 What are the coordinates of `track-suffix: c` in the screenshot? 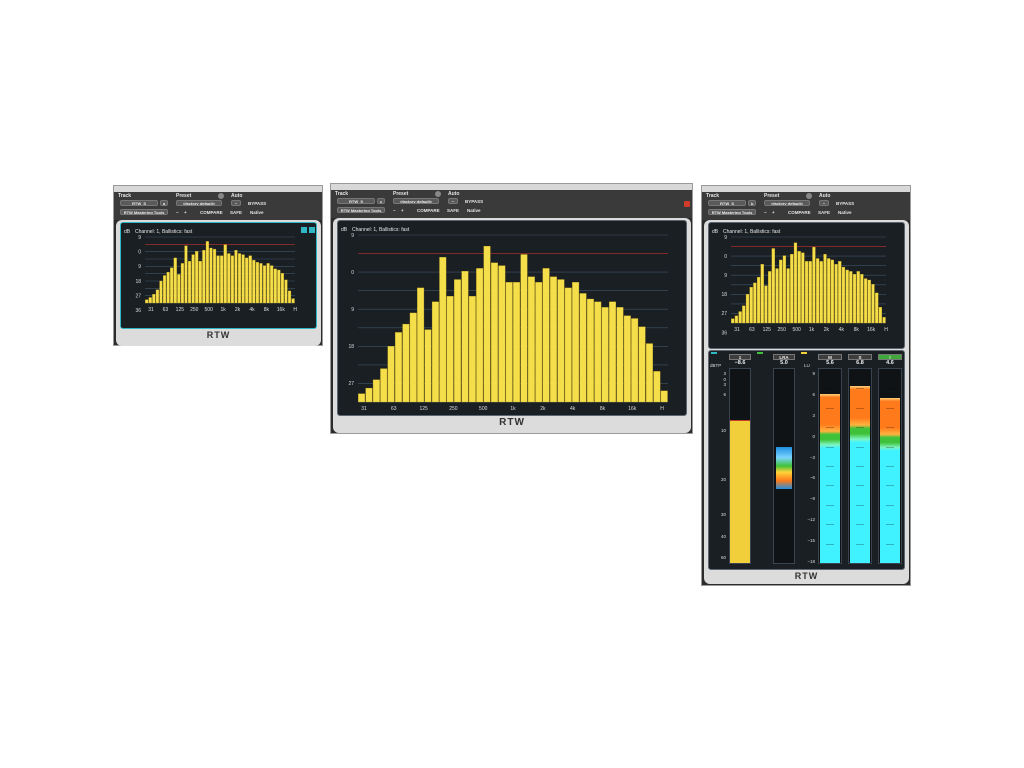 It's located at (381, 201).